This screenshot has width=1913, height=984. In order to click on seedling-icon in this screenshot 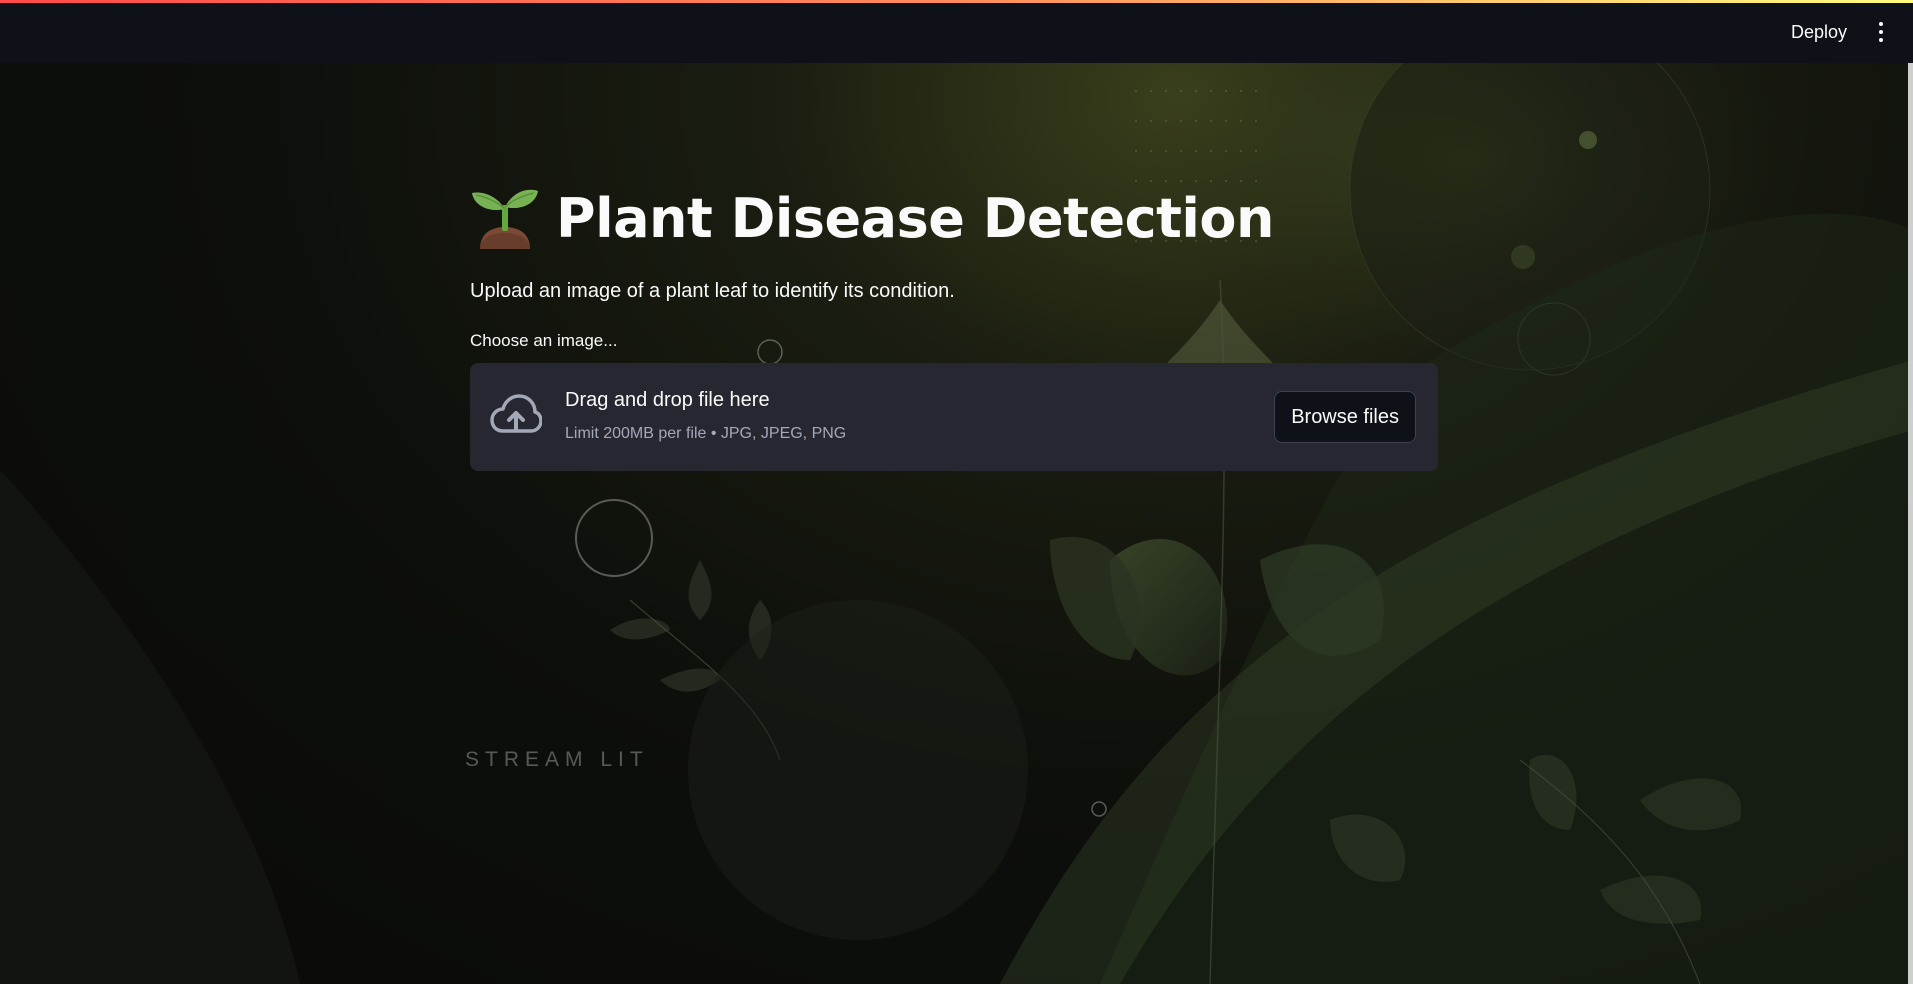, I will do `click(505, 219)`.